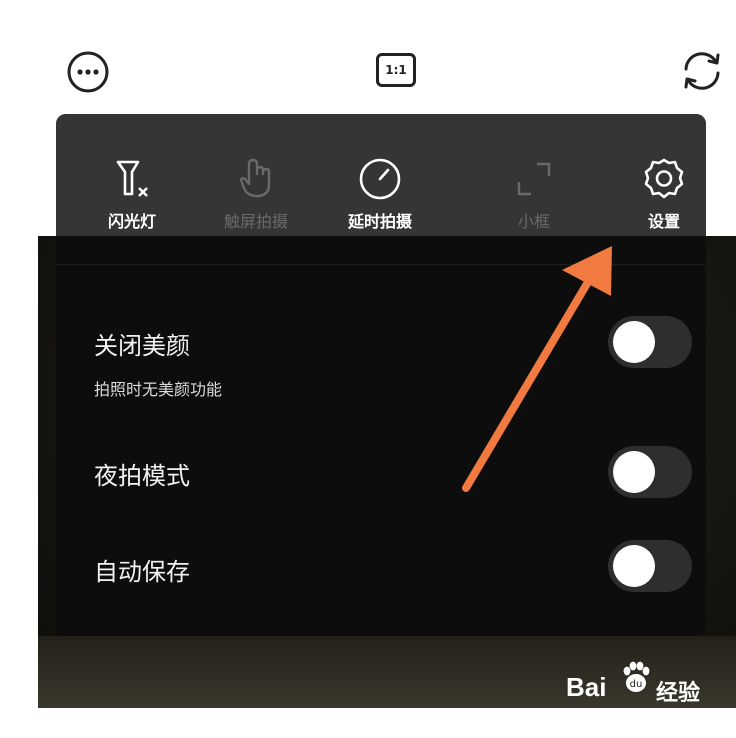 This screenshot has width=736, height=738. I want to click on frame-icon, so click(534, 179).